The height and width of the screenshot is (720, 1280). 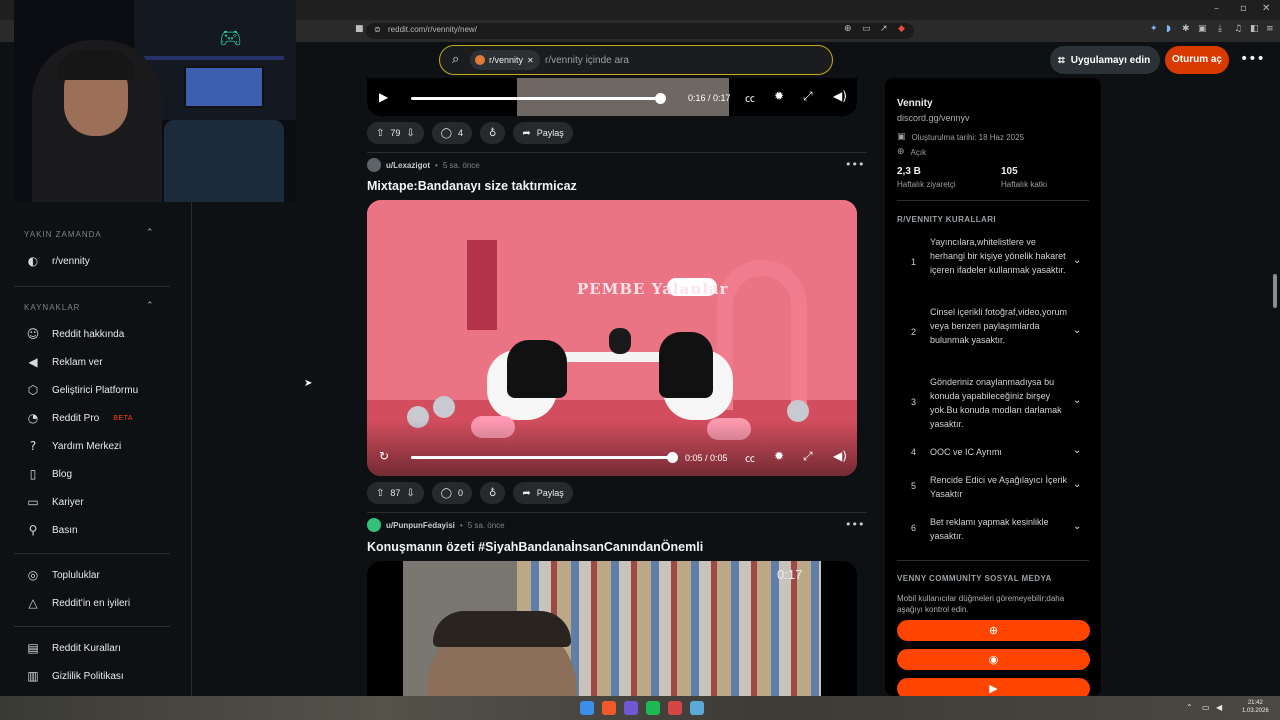 What do you see at coordinates (653, 708) in the screenshot?
I see `spotify-icon` at bounding box center [653, 708].